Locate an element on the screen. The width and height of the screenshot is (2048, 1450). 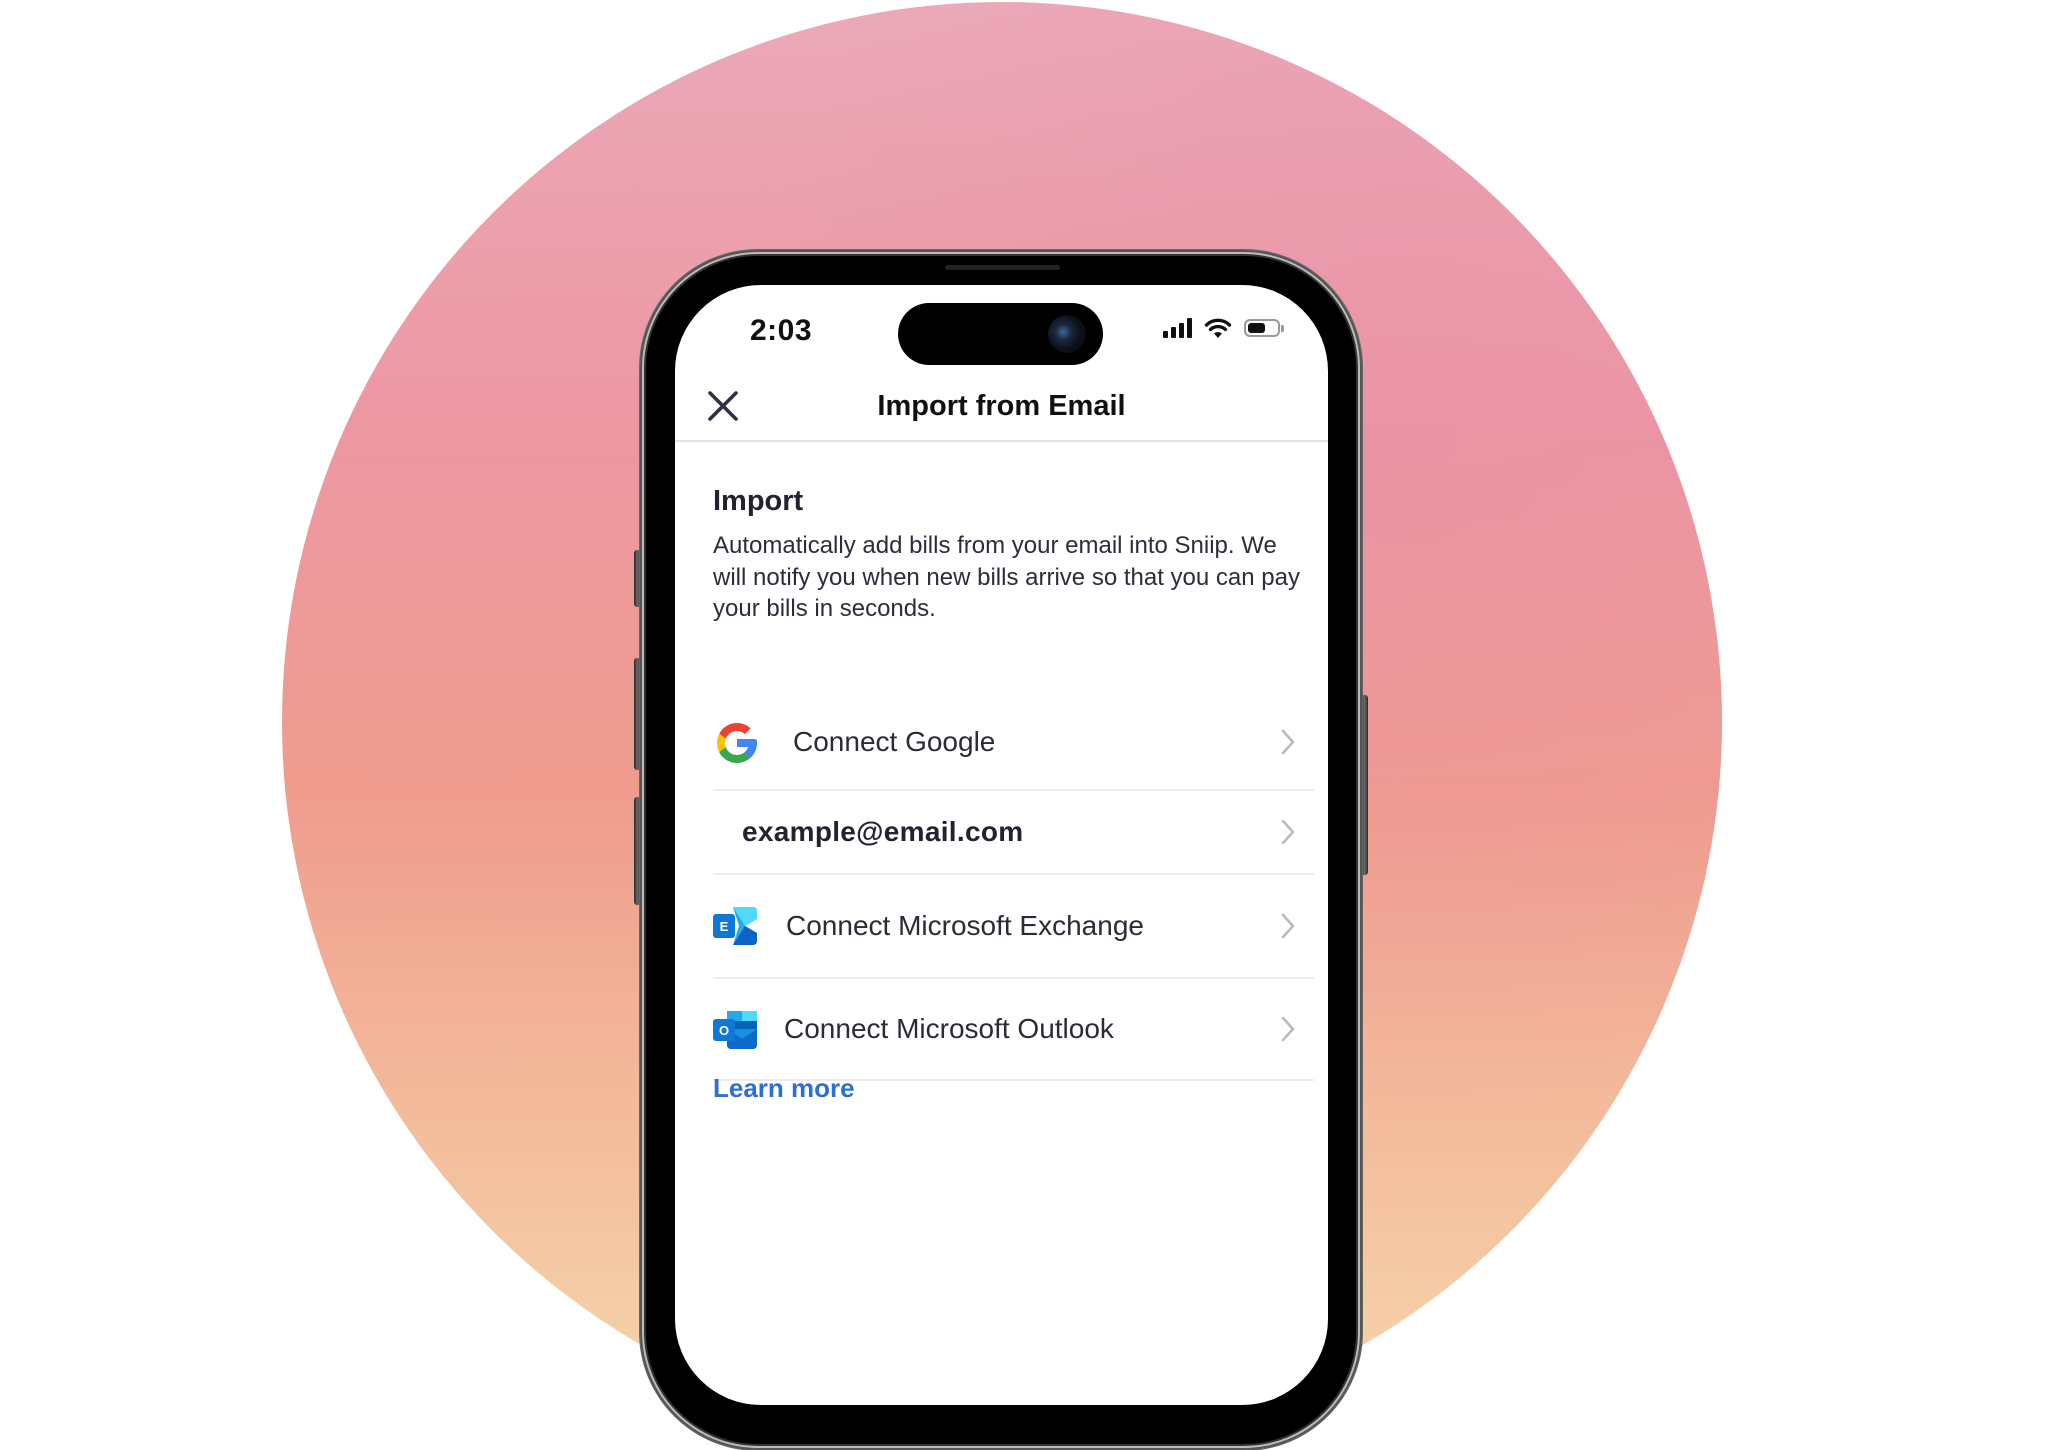
connect-exchange-row: E Connect Microsoft Exchange is located at coordinates (1013, 927).